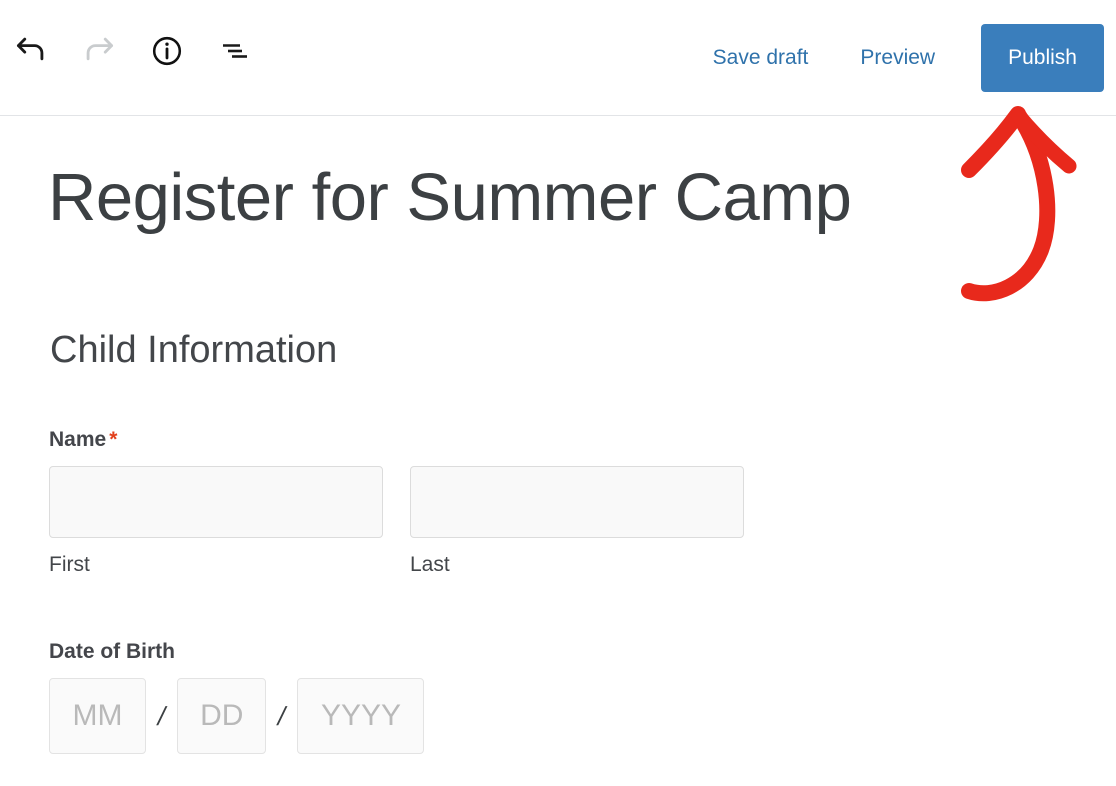 Image resolution: width=1116 pixels, height=786 pixels. I want to click on undo-icon, so click(31, 51).